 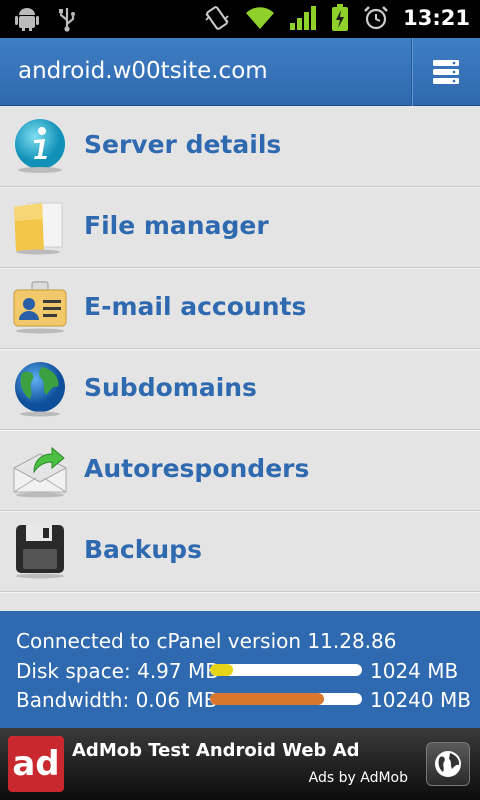 What do you see at coordinates (358, 778) in the screenshot?
I see `ad-attribution: Ads by AdMob` at bounding box center [358, 778].